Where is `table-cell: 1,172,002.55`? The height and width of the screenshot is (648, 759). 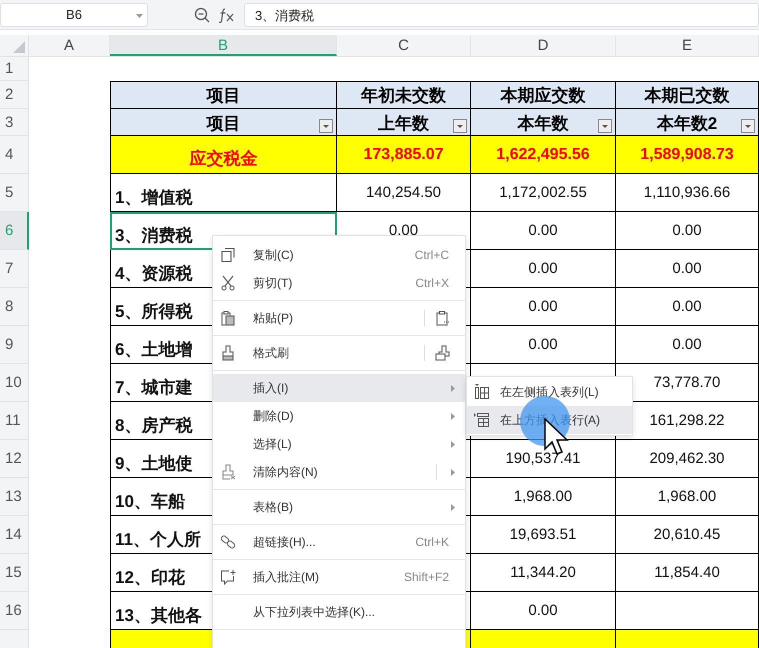
table-cell: 1,172,002.55 is located at coordinates (543, 193).